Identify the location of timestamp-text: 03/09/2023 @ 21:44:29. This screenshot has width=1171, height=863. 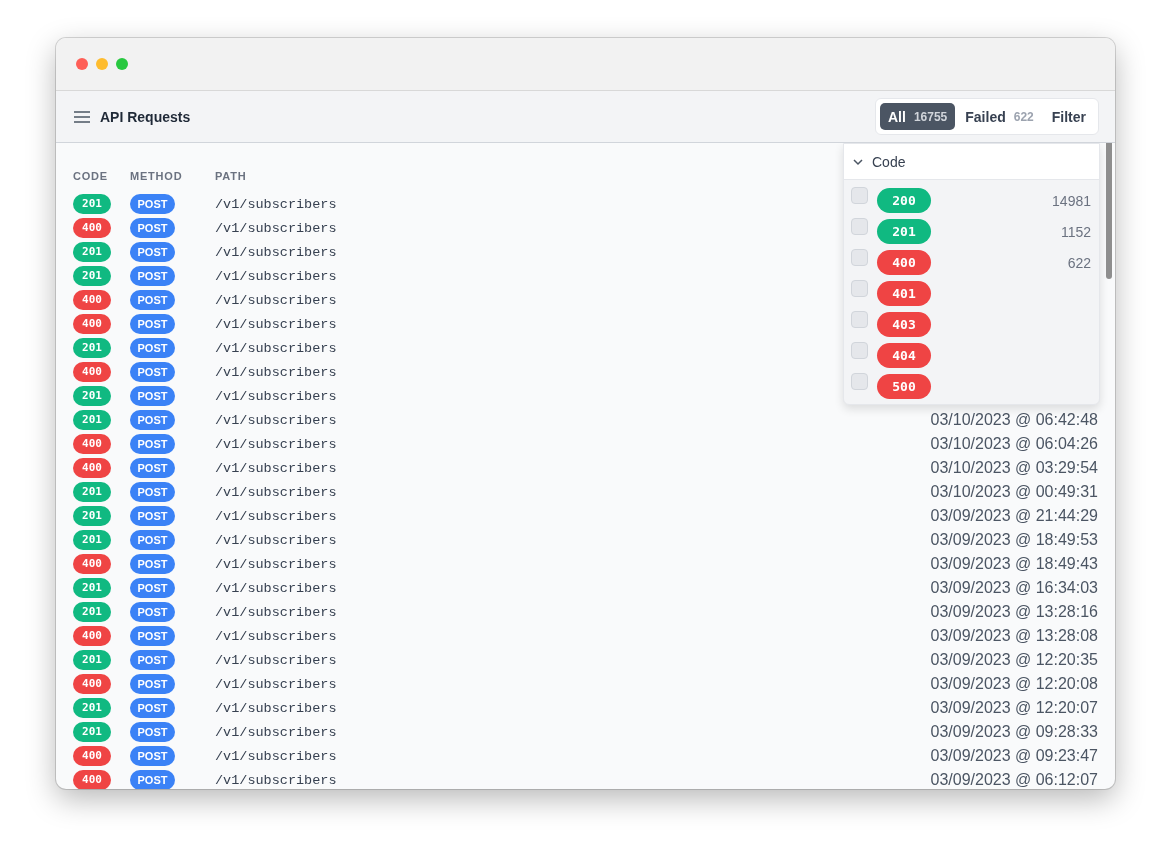
(1014, 516).